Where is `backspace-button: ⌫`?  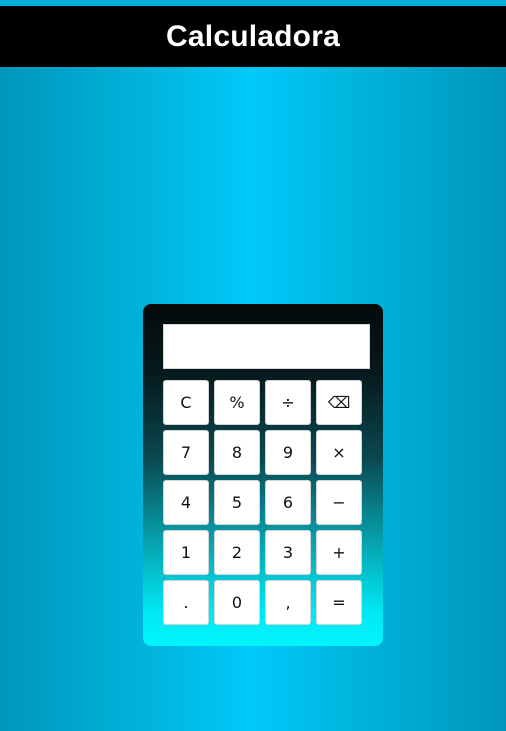
backspace-button: ⌫ is located at coordinates (339, 402).